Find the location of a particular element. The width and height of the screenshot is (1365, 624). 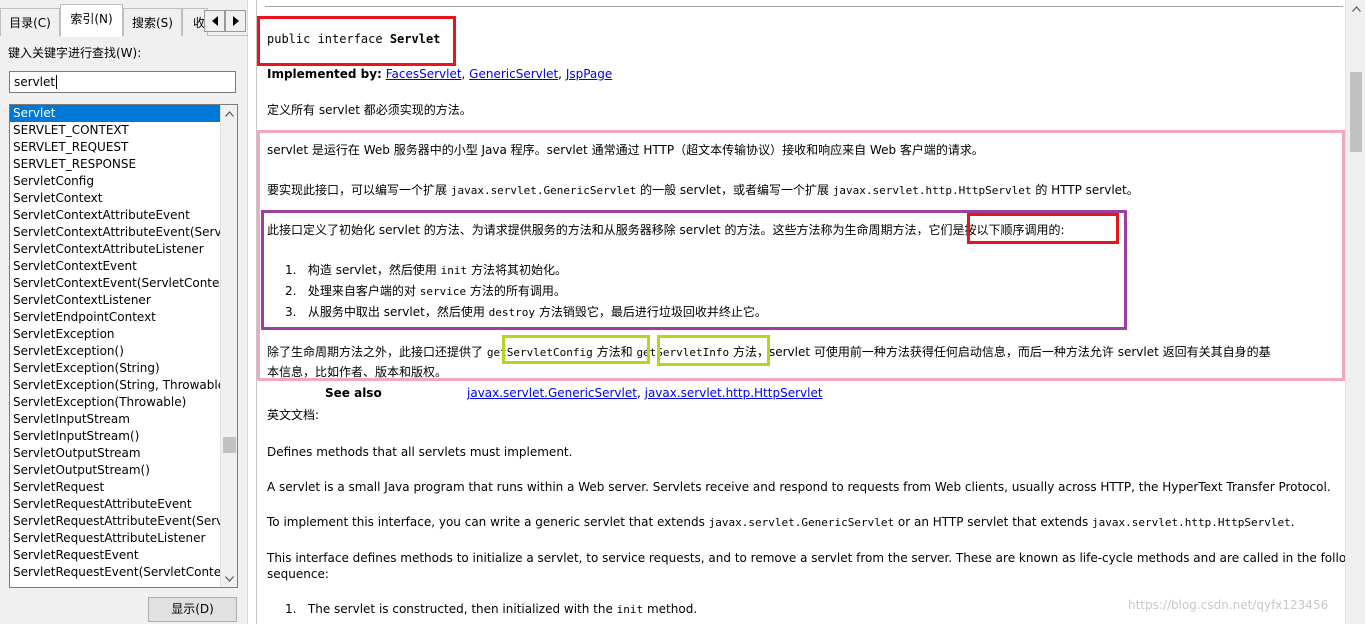

link-facesservlet: FacesServlet is located at coordinates (424, 74).